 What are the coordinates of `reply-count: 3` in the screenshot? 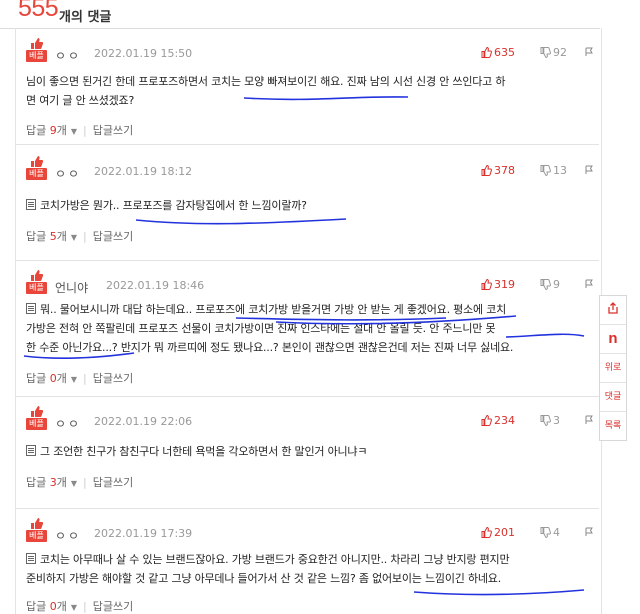 It's located at (53, 482).